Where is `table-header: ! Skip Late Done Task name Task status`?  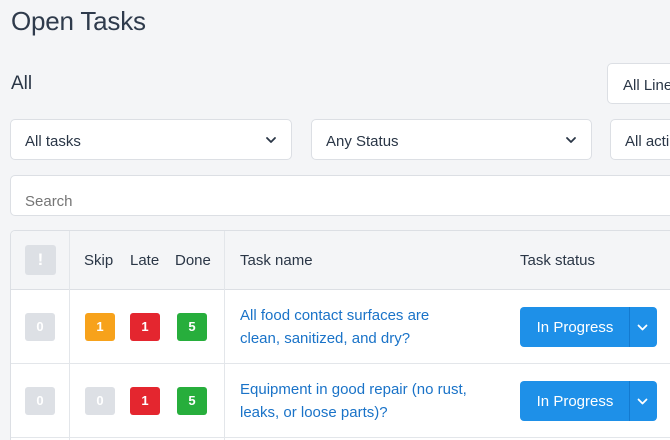 table-header: ! Skip Late Done Task name Task status is located at coordinates (340, 260).